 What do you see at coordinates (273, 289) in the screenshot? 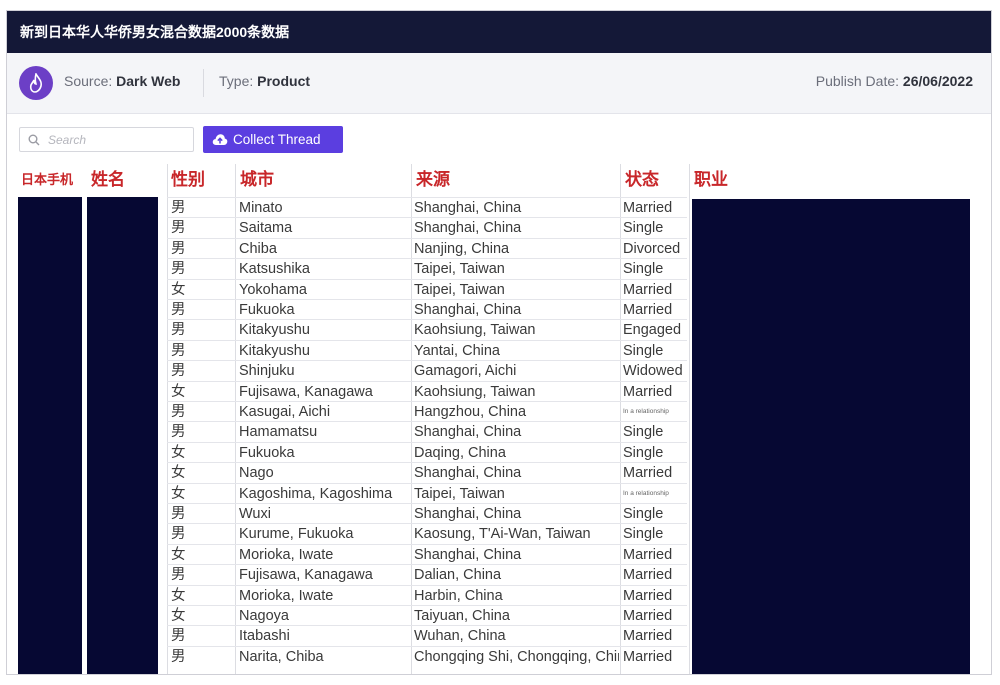
I see `city-cell: Yokohama` at bounding box center [273, 289].